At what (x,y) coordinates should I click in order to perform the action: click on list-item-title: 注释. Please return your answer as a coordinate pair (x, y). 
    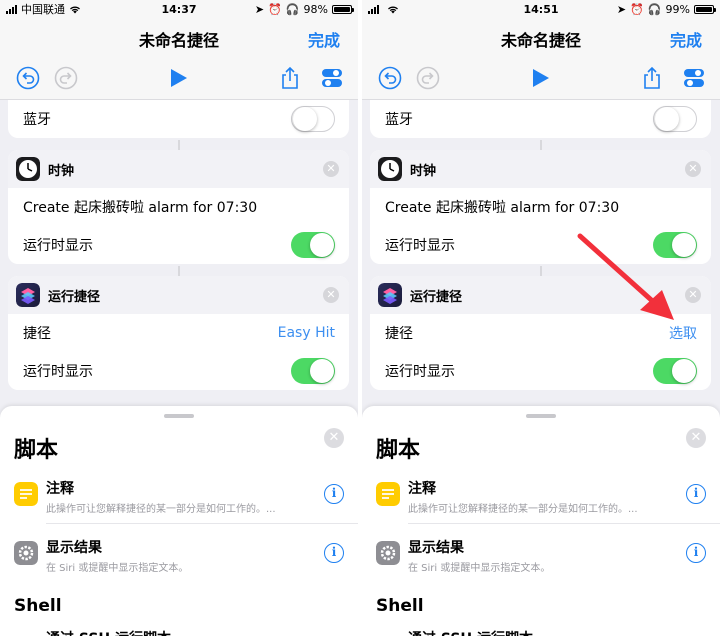
    Looking at the image, I should click on (60, 489).